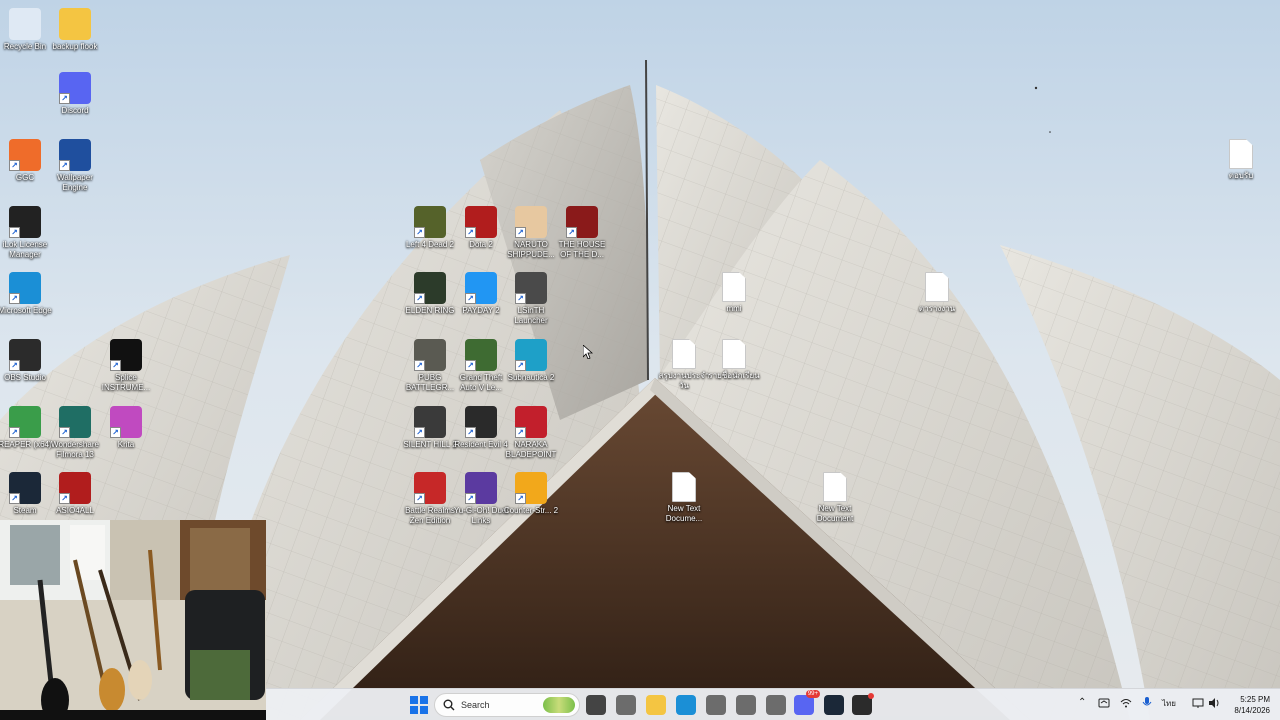  Describe the element at coordinates (507, 705) in the screenshot. I see `taskbar-search-box: Search` at that location.